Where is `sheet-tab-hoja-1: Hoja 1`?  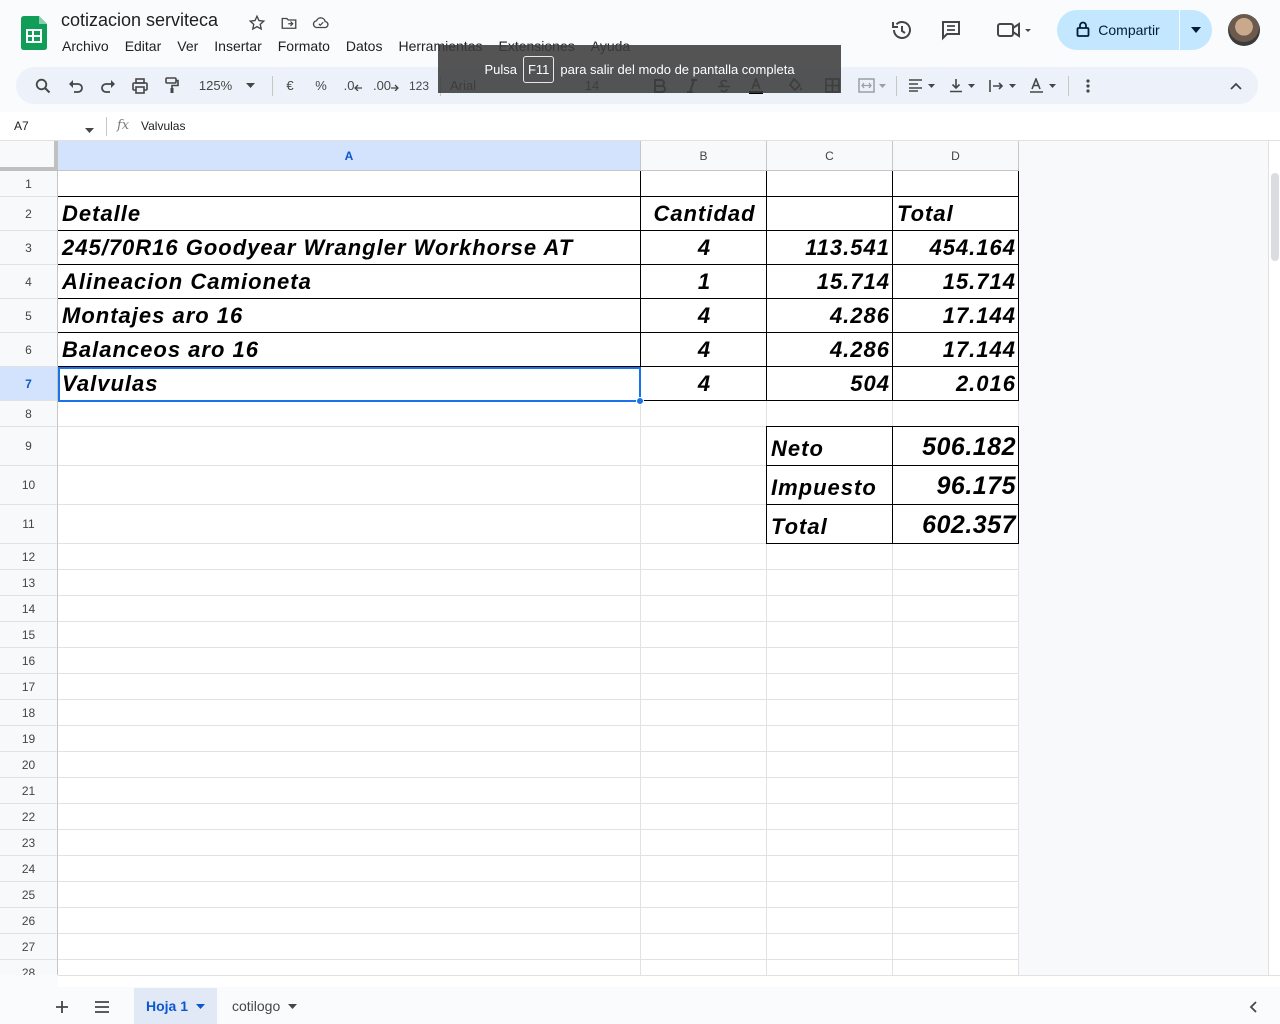
sheet-tab-hoja-1: Hoja 1 is located at coordinates (176, 1006).